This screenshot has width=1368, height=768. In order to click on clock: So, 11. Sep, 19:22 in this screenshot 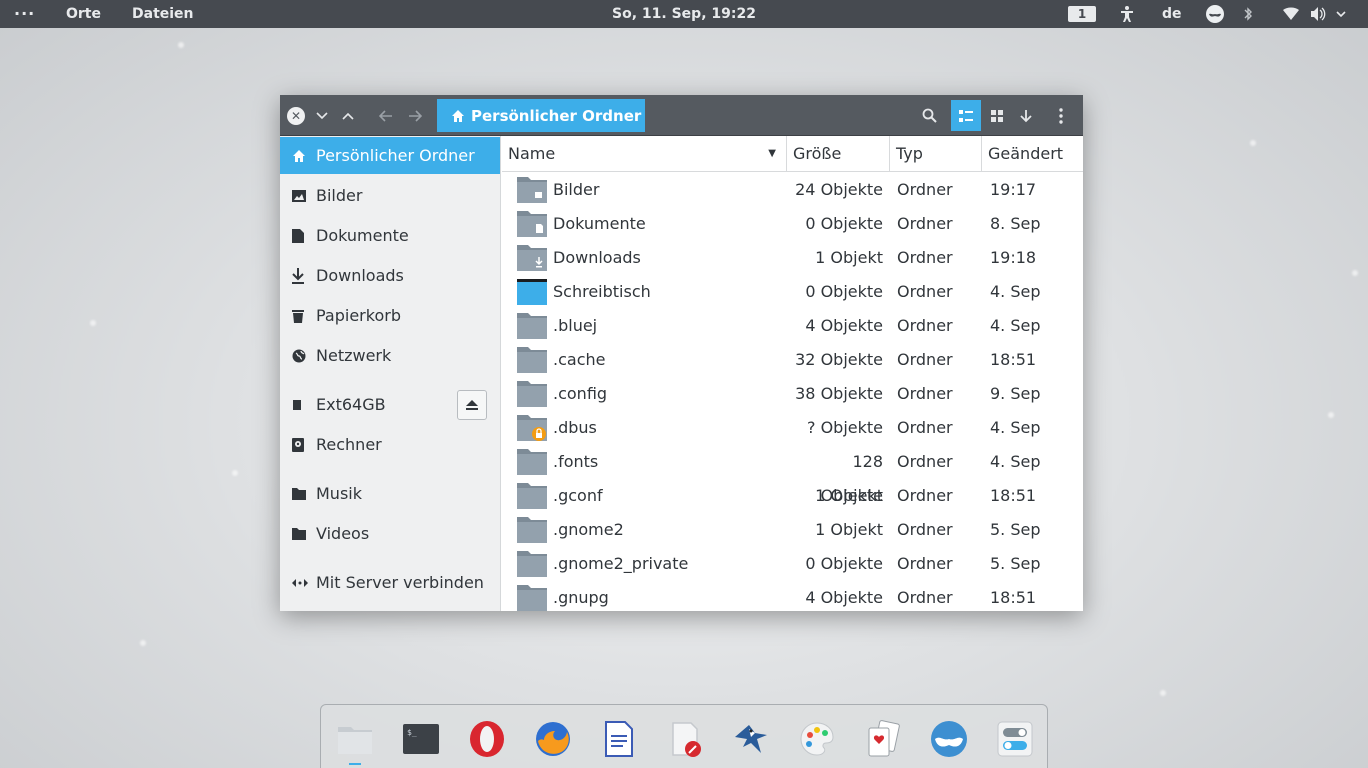, I will do `click(684, 14)`.